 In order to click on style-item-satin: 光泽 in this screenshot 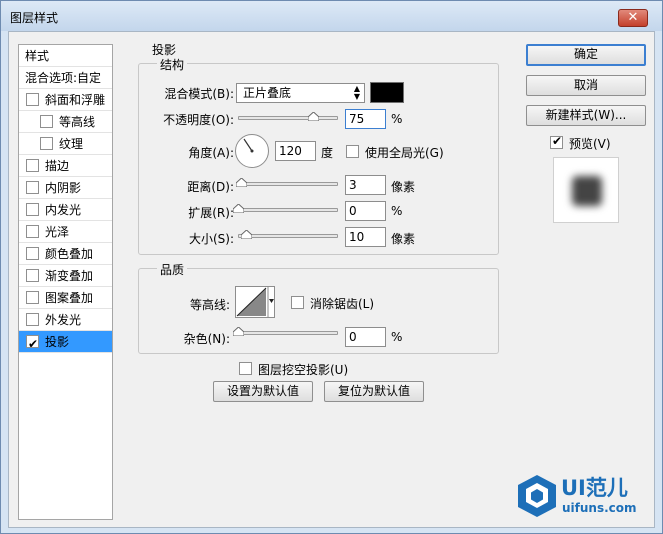, I will do `click(65, 232)`.